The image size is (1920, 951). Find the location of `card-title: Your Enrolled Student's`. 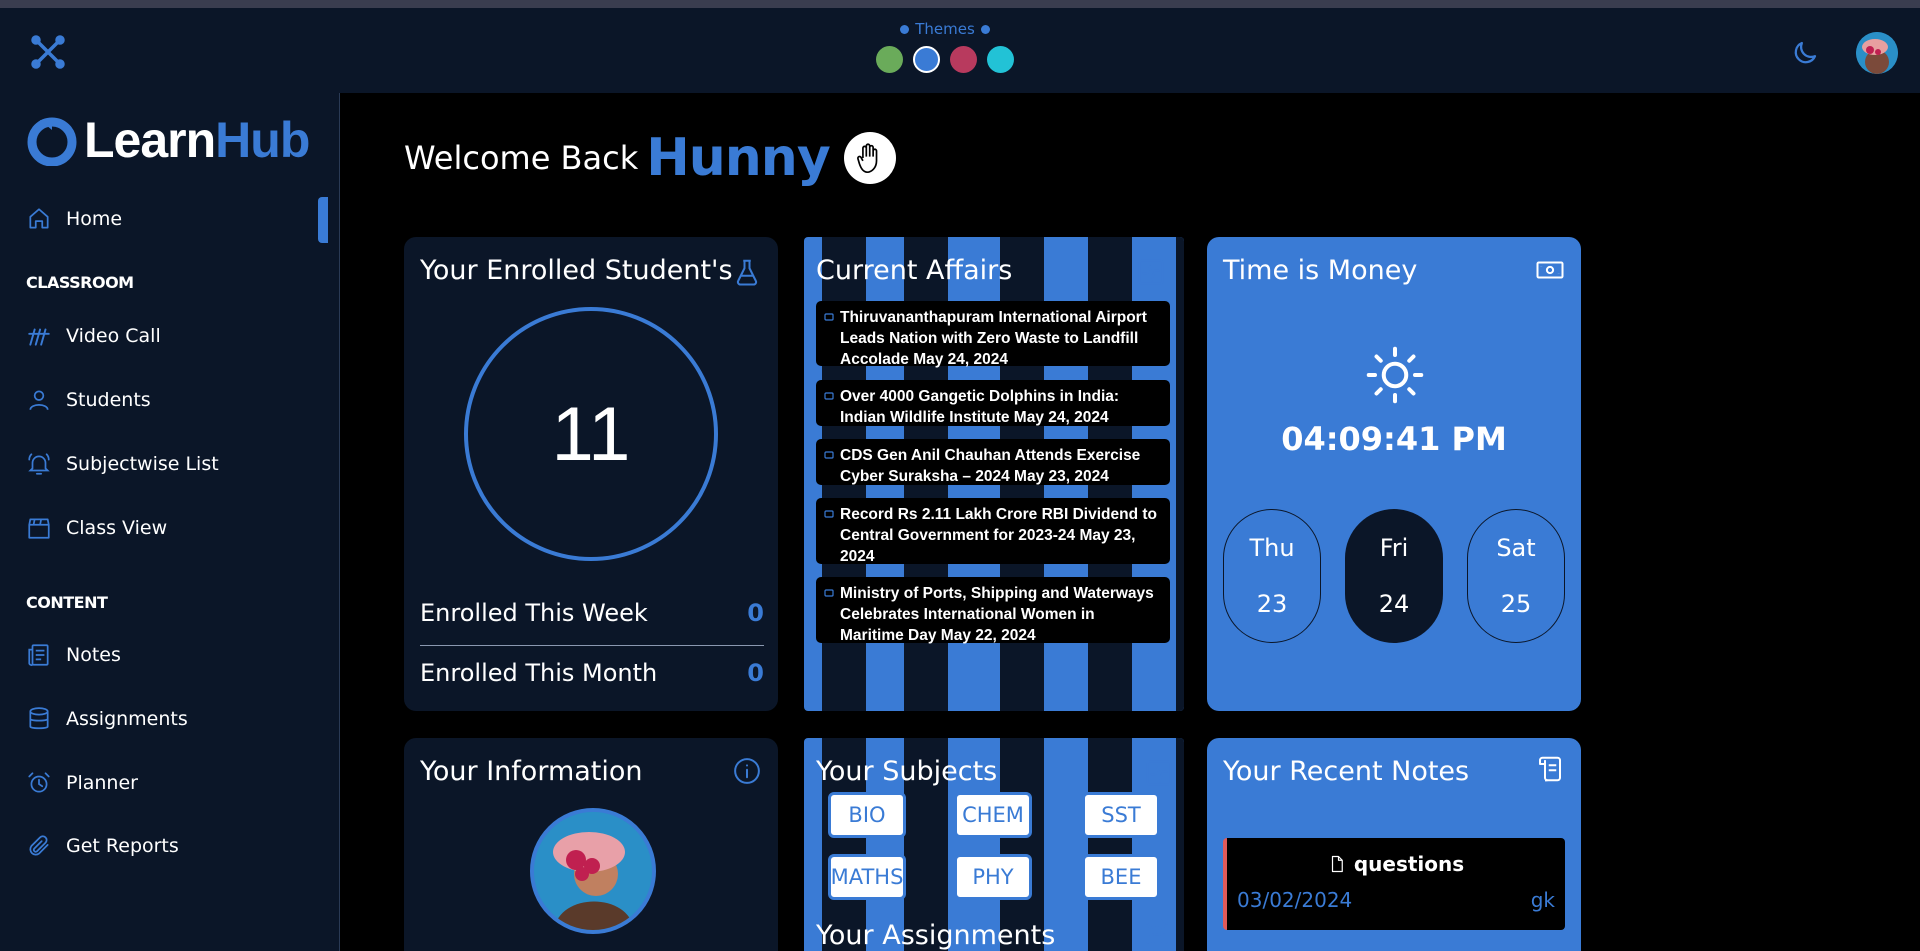

card-title: Your Enrolled Student's is located at coordinates (576, 270).